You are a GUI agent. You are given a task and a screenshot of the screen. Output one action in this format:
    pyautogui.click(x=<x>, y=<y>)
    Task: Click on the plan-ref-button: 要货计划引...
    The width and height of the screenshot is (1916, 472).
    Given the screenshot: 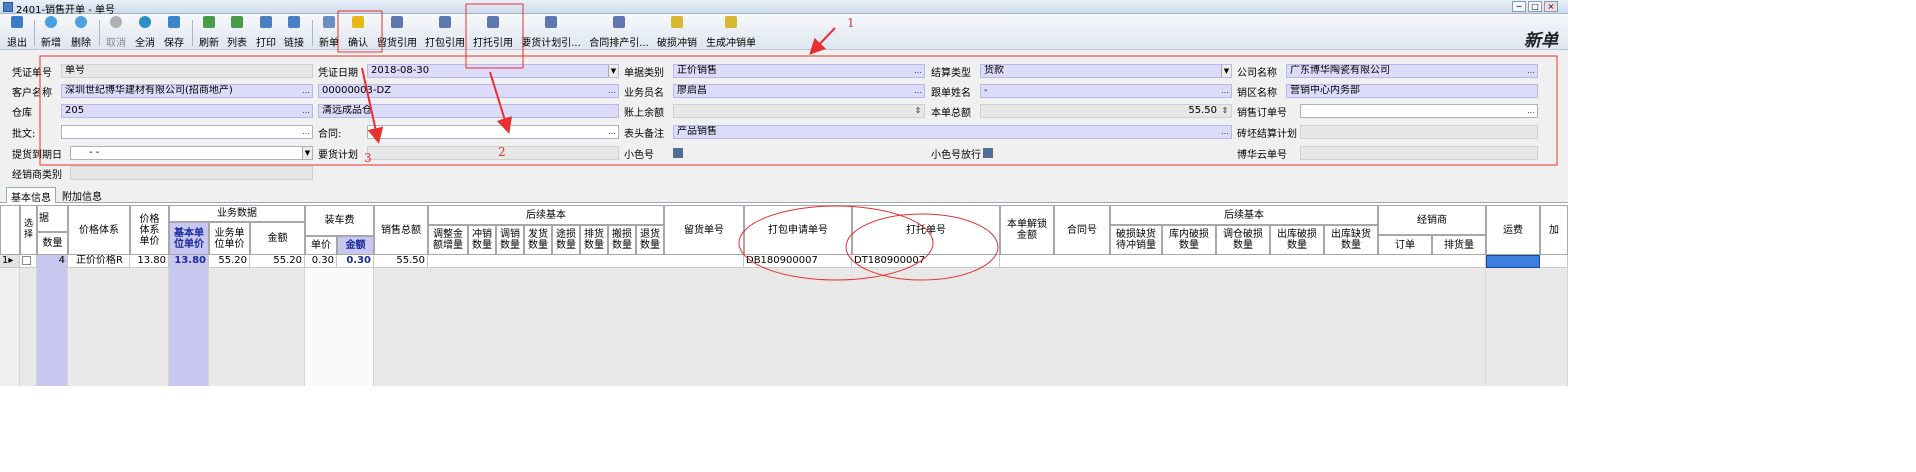 What is the action you would take?
    pyautogui.click(x=551, y=33)
    